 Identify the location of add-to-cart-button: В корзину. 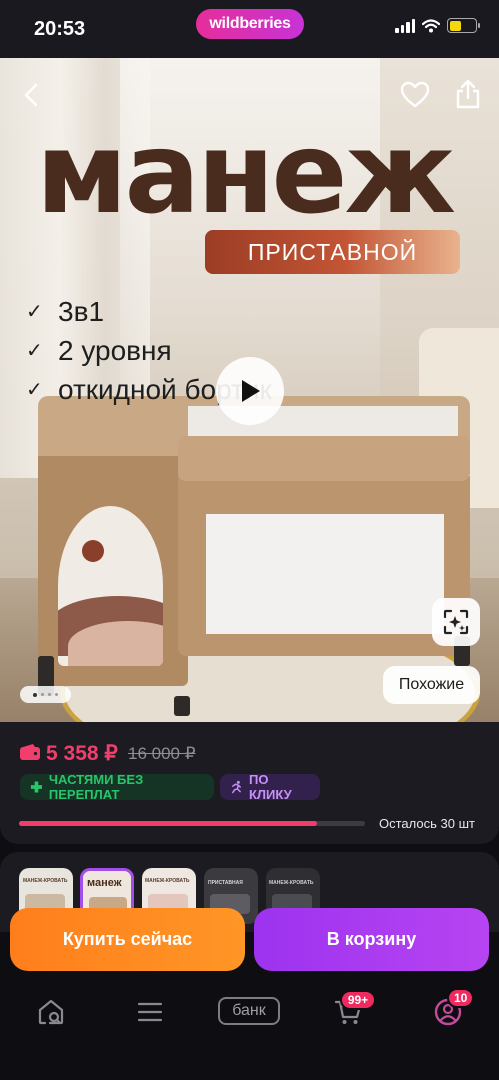
(371, 939).